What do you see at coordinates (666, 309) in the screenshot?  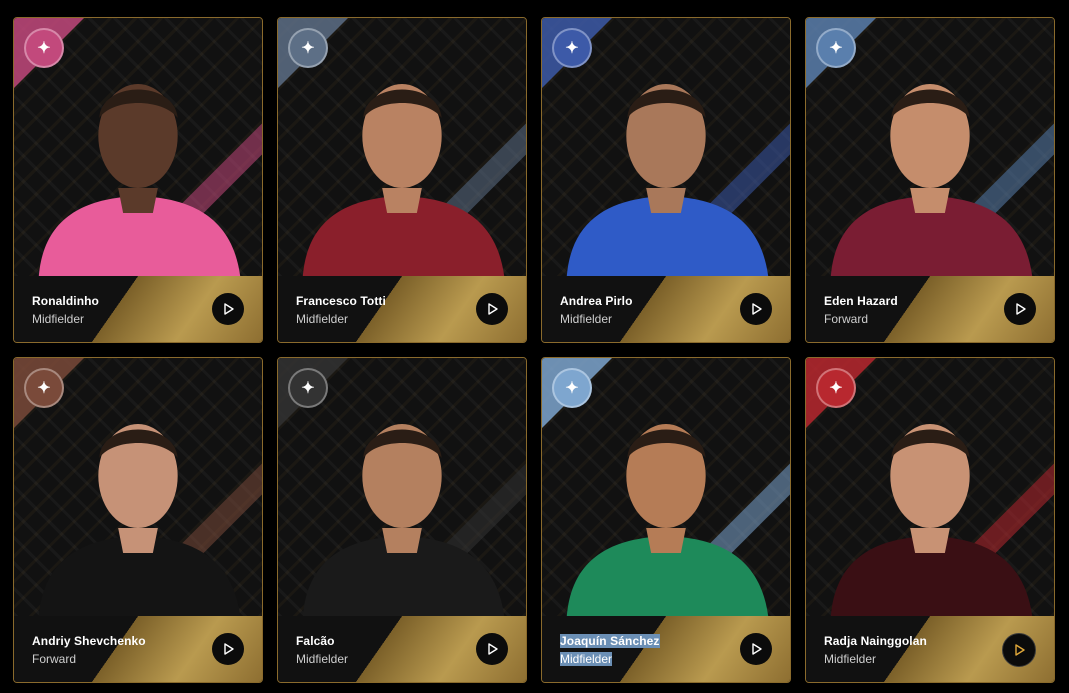 I see `card-footer: Andrea Pirlo Midfielder` at bounding box center [666, 309].